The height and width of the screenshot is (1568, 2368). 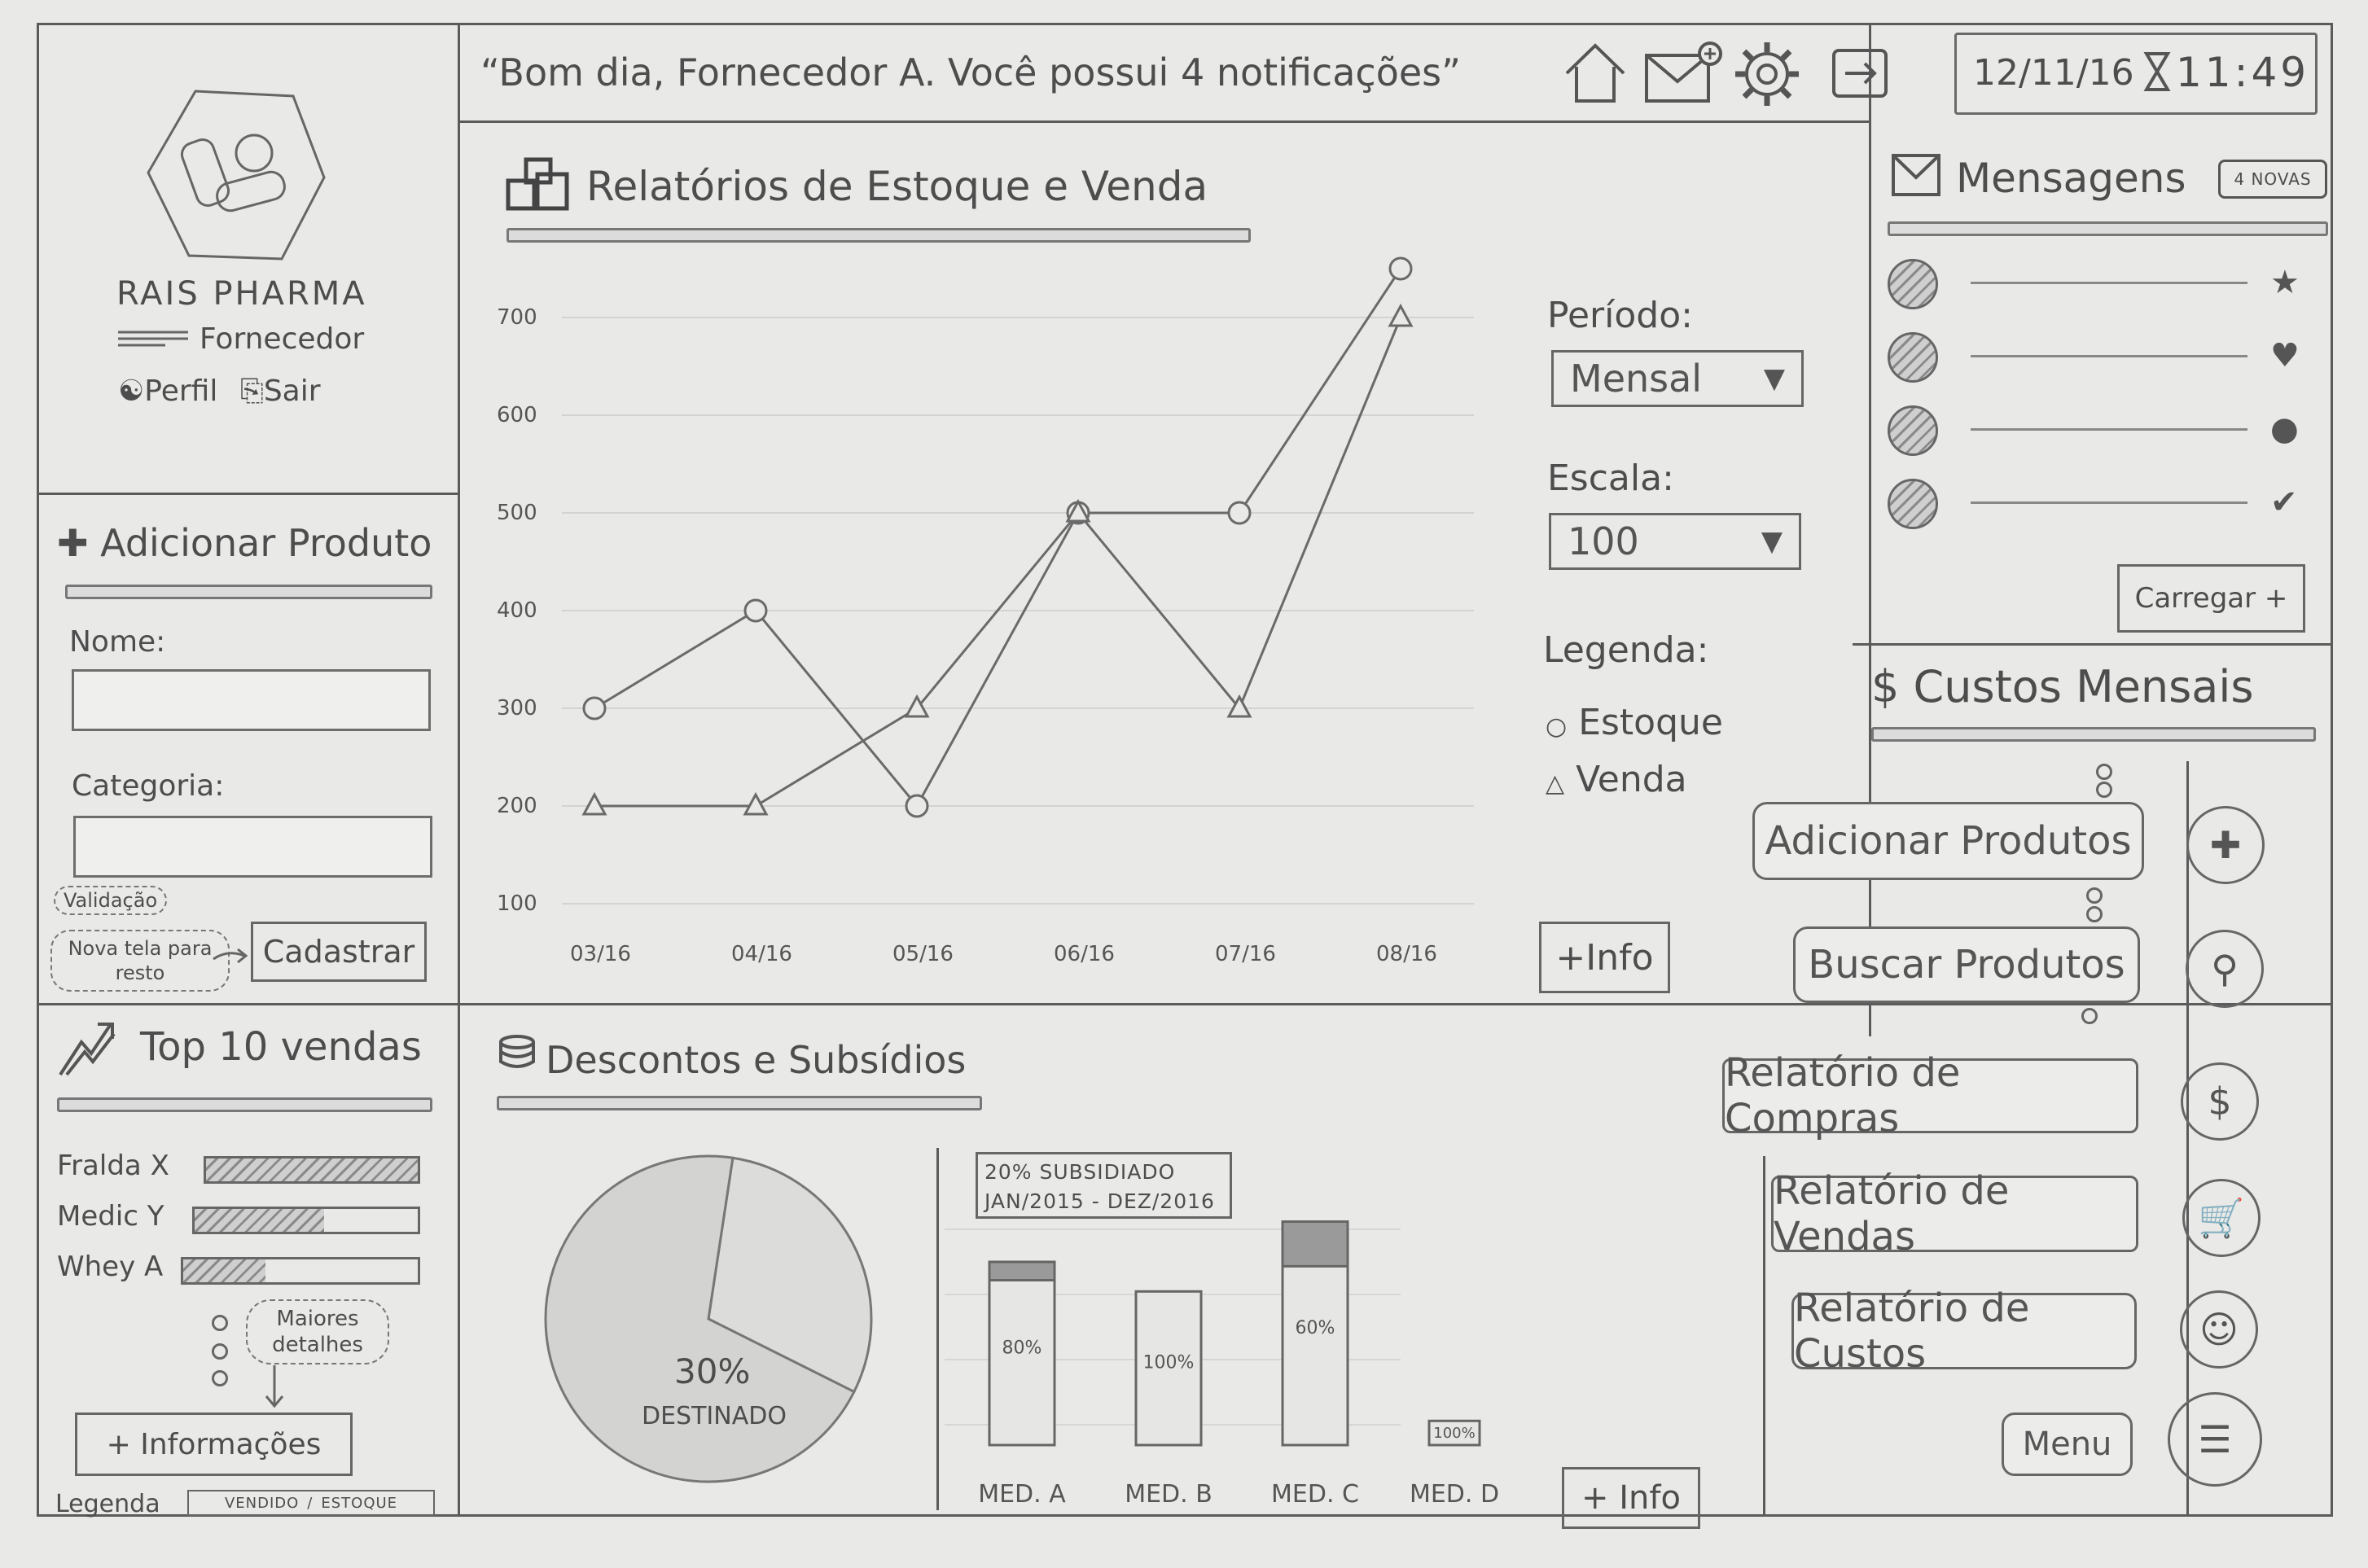 I want to click on frame-top, so click(x=1185, y=24).